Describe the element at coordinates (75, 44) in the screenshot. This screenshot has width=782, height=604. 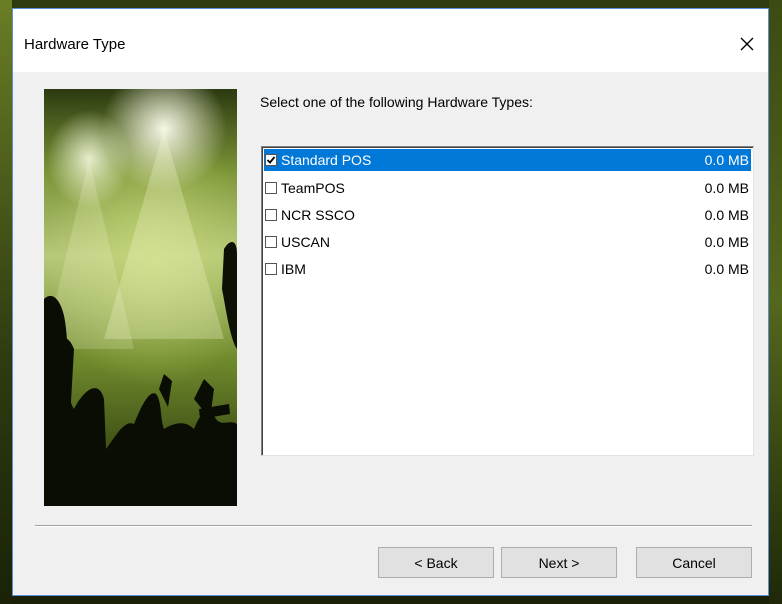
I see `window-title: Hardware Type` at that location.